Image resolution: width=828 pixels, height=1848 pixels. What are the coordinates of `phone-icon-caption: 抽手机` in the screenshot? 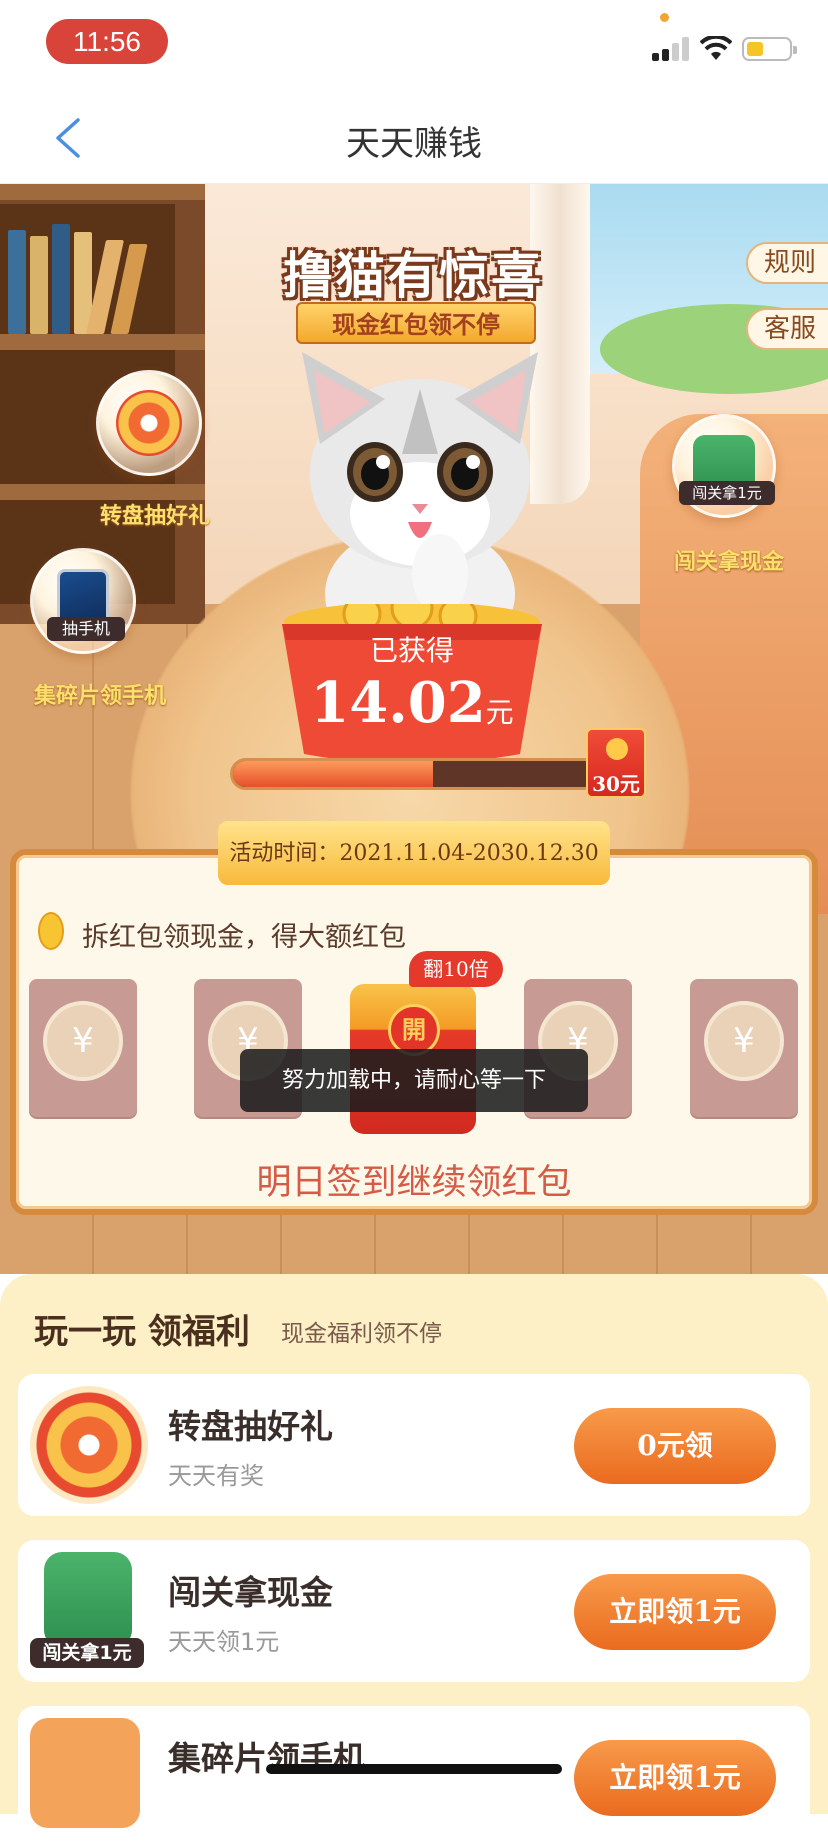 It's located at (86, 629).